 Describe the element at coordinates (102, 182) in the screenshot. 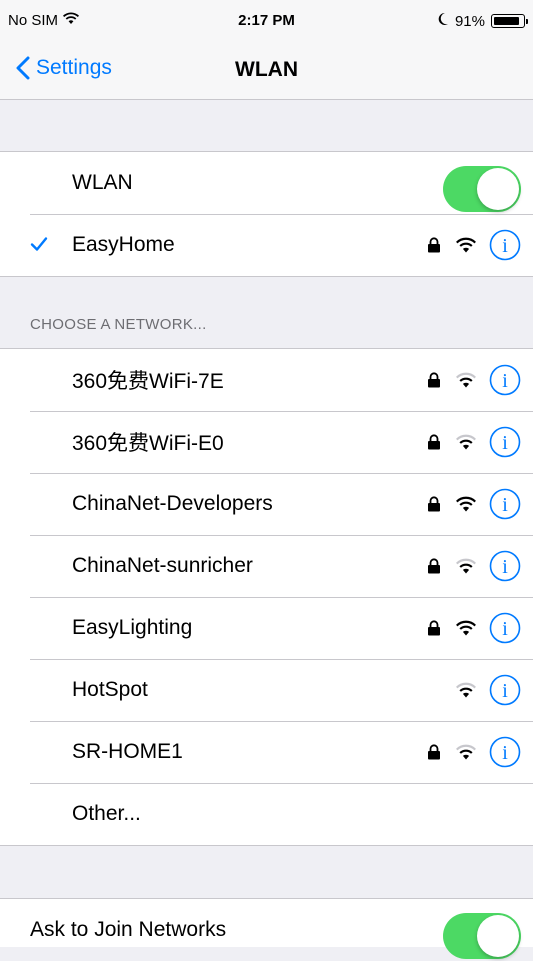

I see `wlan-toggle-label: WLAN` at that location.